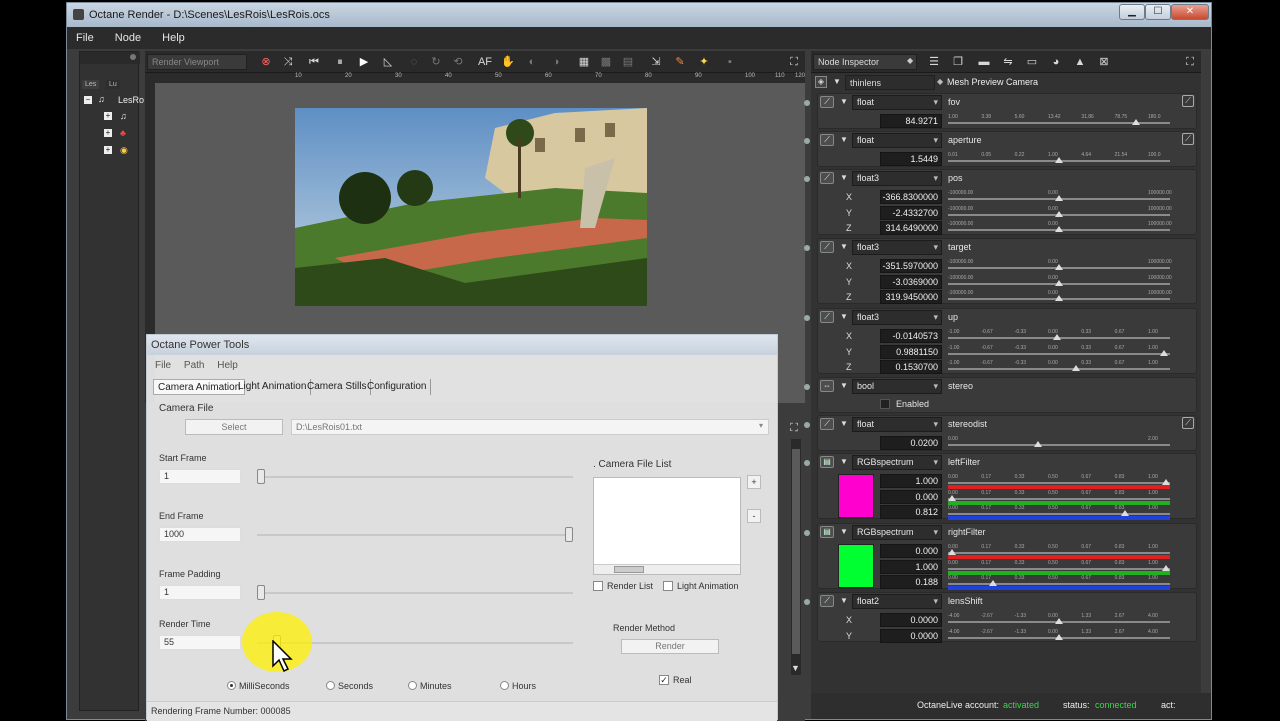 The height and width of the screenshot is (721, 1280). What do you see at coordinates (1056, 62) in the screenshot?
I see `sphere-icon: ◕` at bounding box center [1056, 62].